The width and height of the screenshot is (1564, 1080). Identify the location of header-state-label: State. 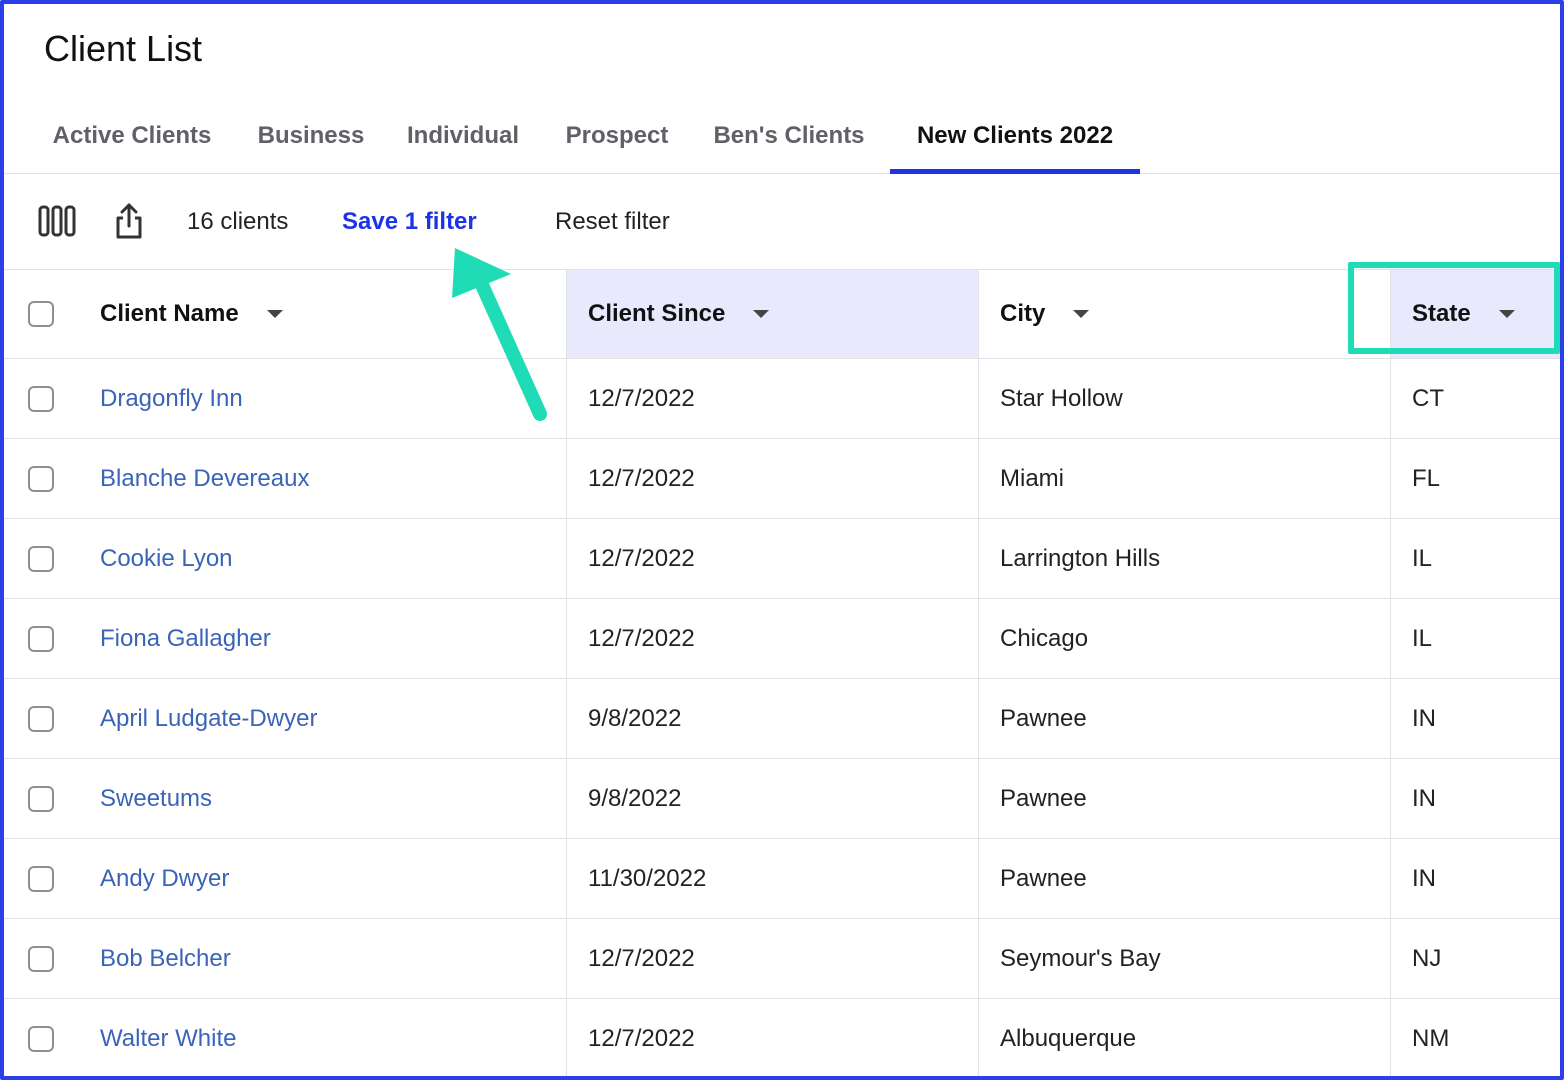
(1441, 313).